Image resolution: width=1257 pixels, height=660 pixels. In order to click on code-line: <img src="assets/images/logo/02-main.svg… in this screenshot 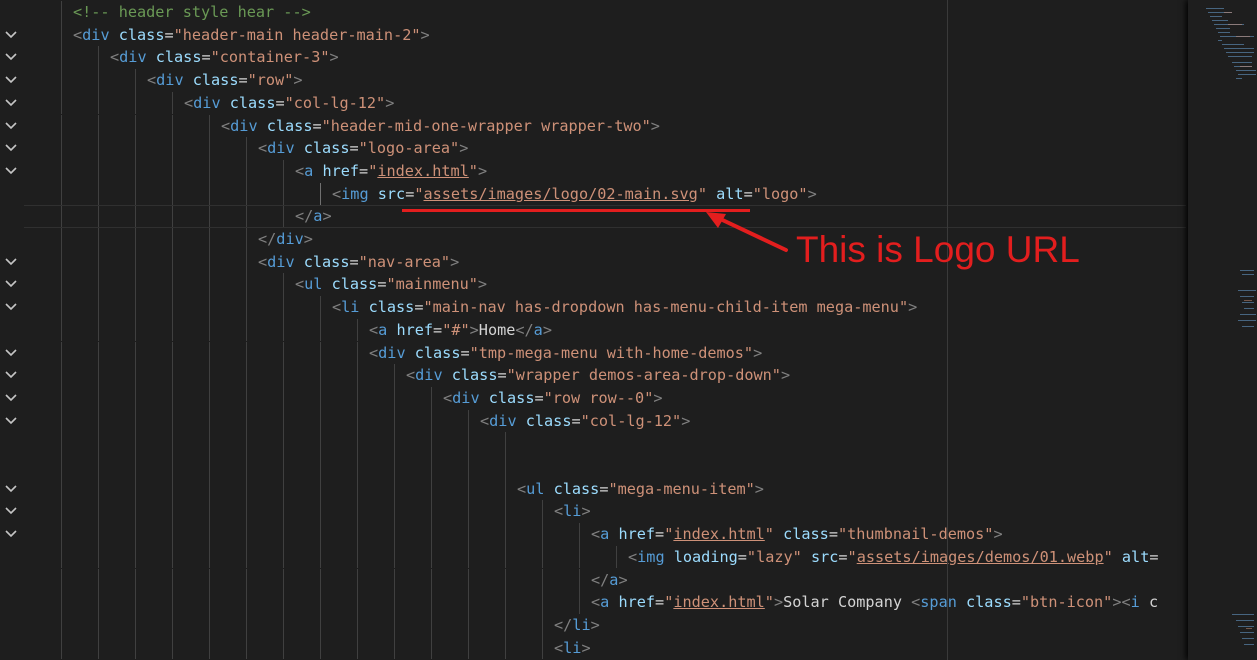, I will do `click(594, 194)`.